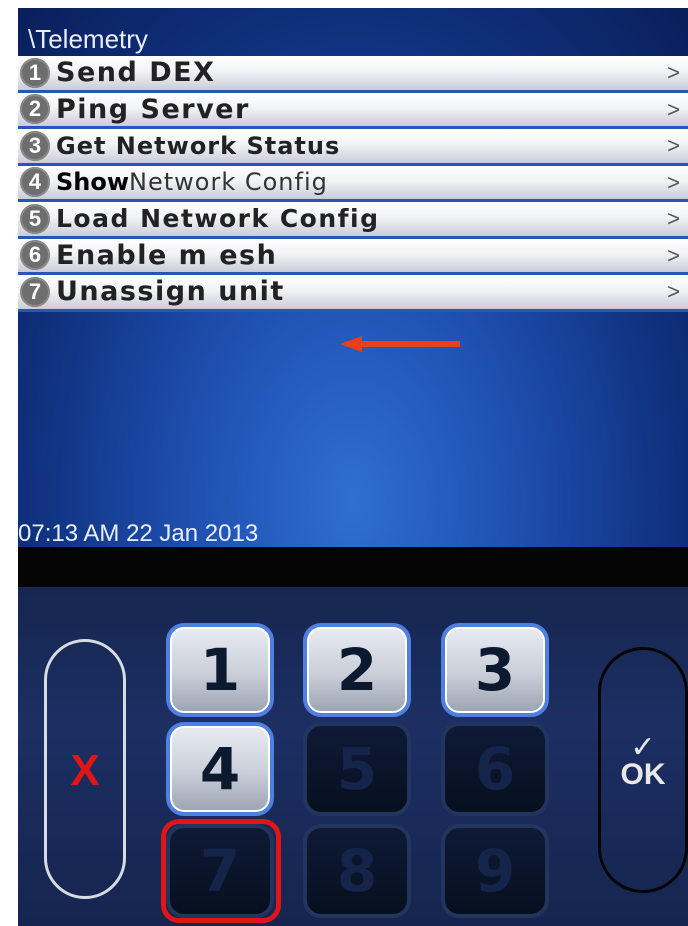  Describe the element at coordinates (400, 344) in the screenshot. I see `arrow-left-icon` at that location.